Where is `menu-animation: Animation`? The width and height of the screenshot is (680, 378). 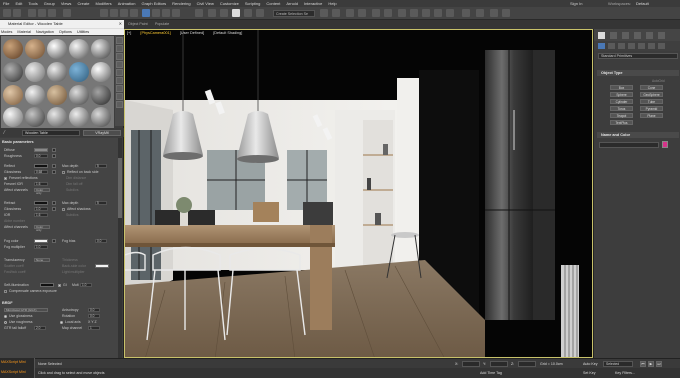
menu-animation: Animation is located at coordinates (127, 3).